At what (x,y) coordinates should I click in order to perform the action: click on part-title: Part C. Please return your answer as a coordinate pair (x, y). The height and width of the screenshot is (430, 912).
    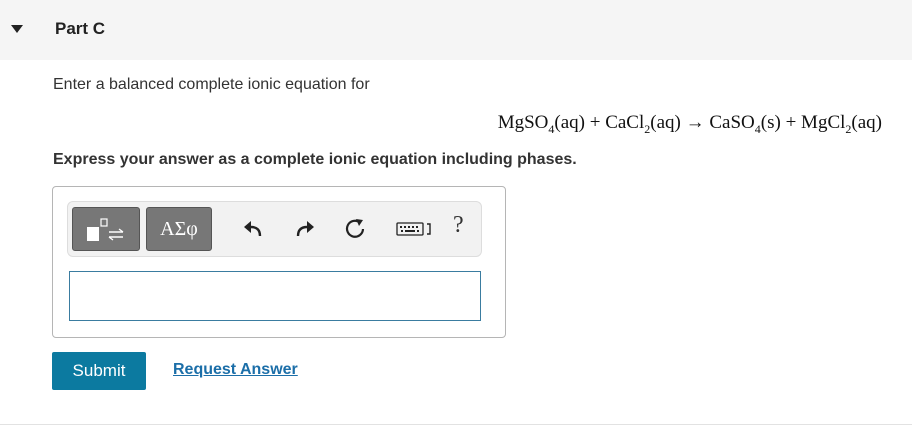
    Looking at the image, I should click on (80, 28).